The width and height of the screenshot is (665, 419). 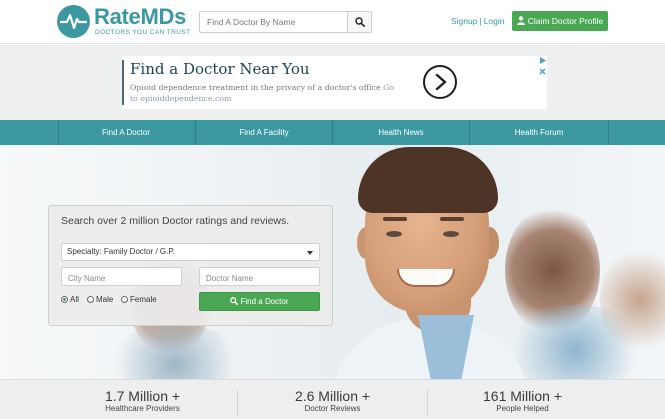 What do you see at coordinates (542, 60) in the screenshot?
I see `adchoices-icon` at bounding box center [542, 60].